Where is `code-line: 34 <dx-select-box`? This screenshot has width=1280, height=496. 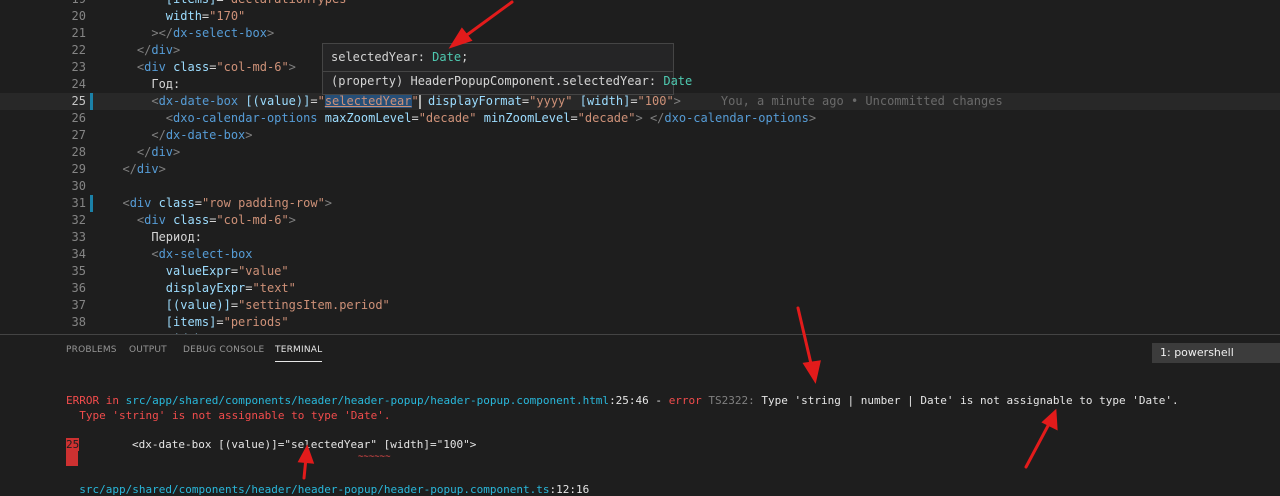 code-line: 34 <dx-select-box is located at coordinates (640, 254).